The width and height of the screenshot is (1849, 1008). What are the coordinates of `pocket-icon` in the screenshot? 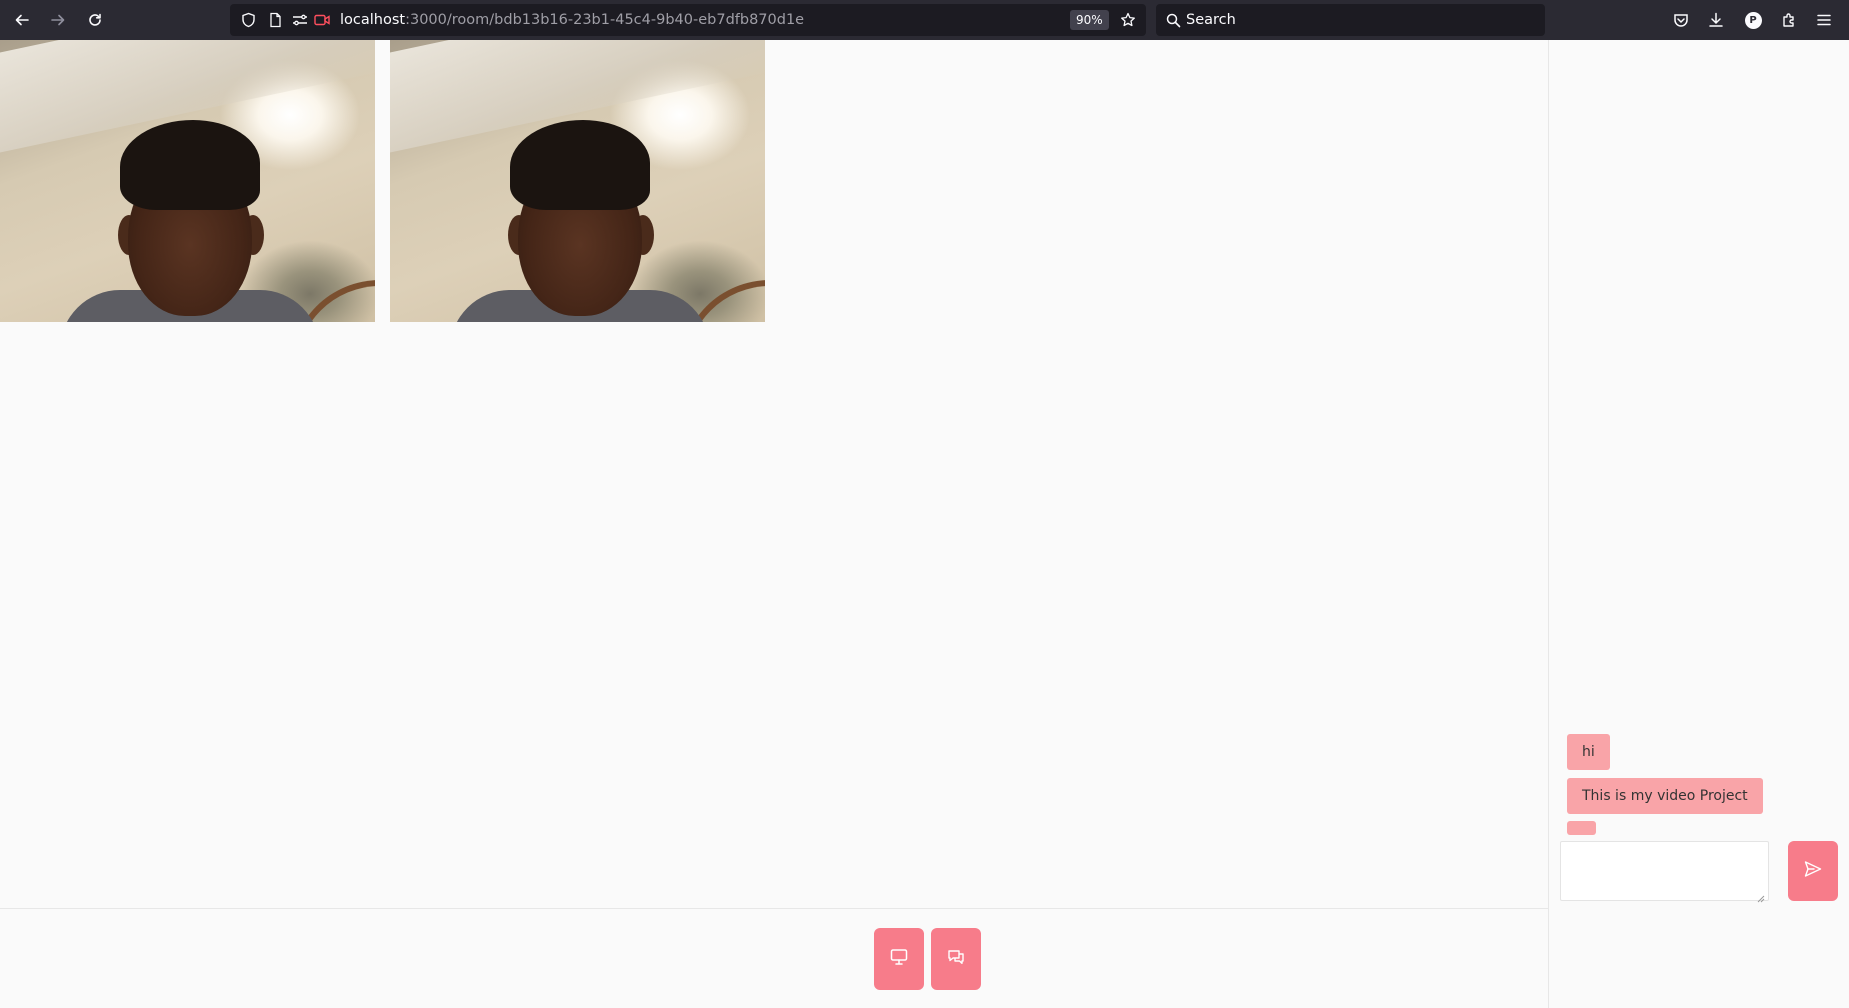 It's located at (1681, 20).